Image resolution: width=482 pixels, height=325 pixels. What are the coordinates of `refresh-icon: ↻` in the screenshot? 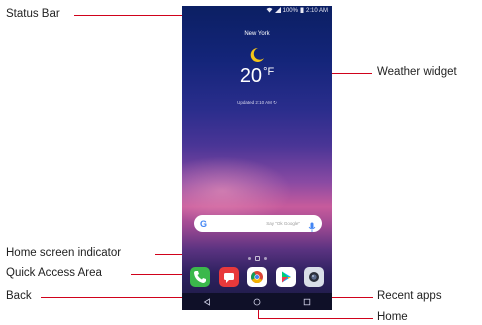 It's located at (275, 102).